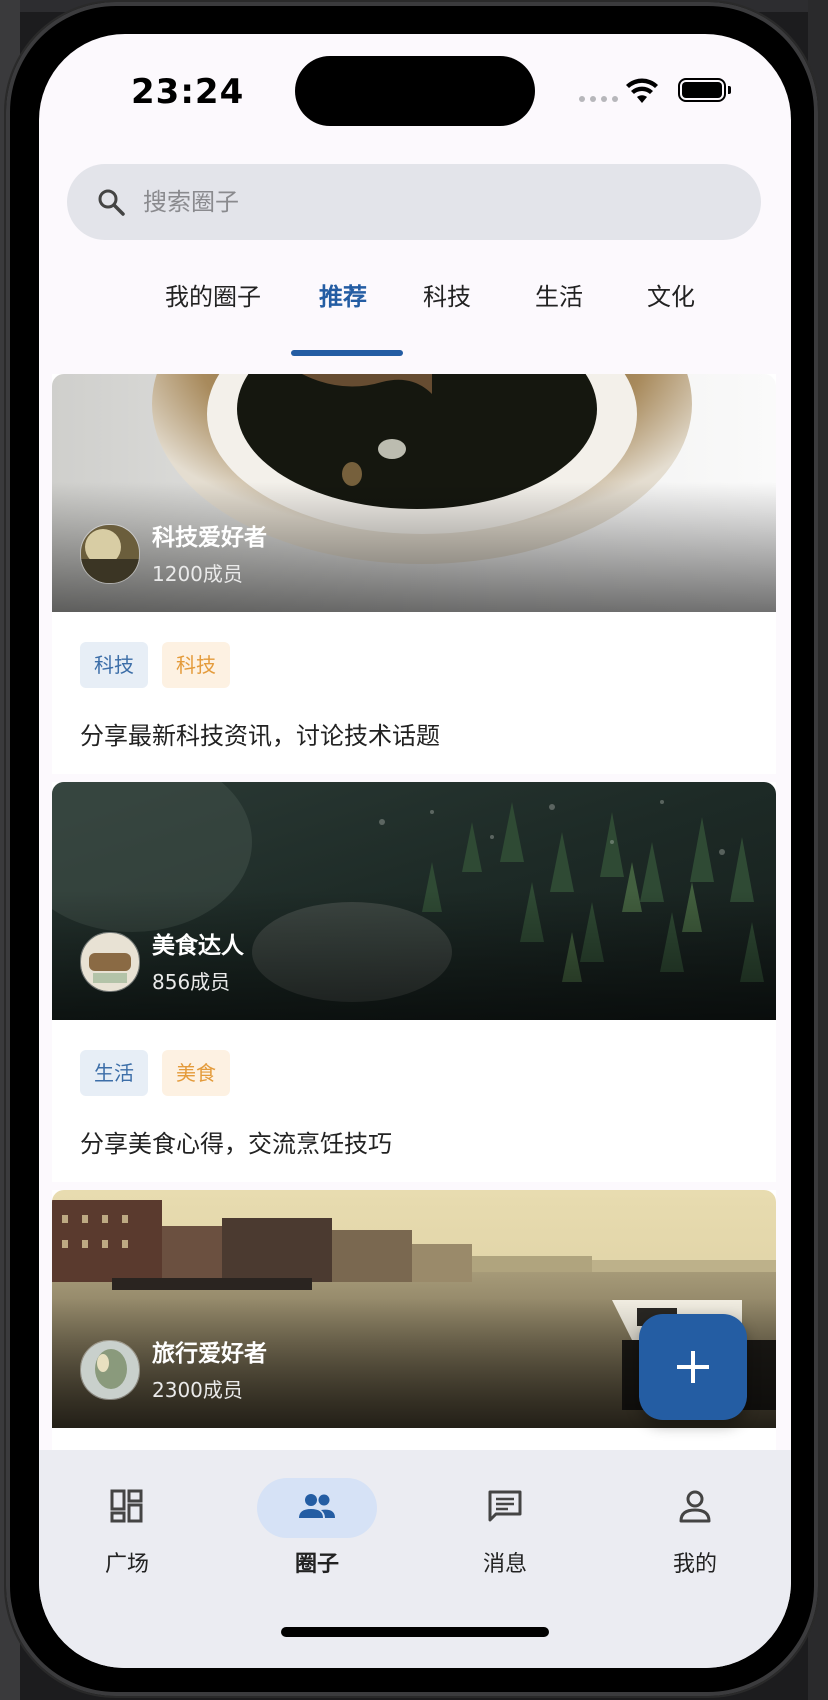 Image resolution: width=828 pixels, height=1700 pixels. Describe the element at coordinates (114, 665) in the screenshot. I see `category-tag: 科技` at that location.